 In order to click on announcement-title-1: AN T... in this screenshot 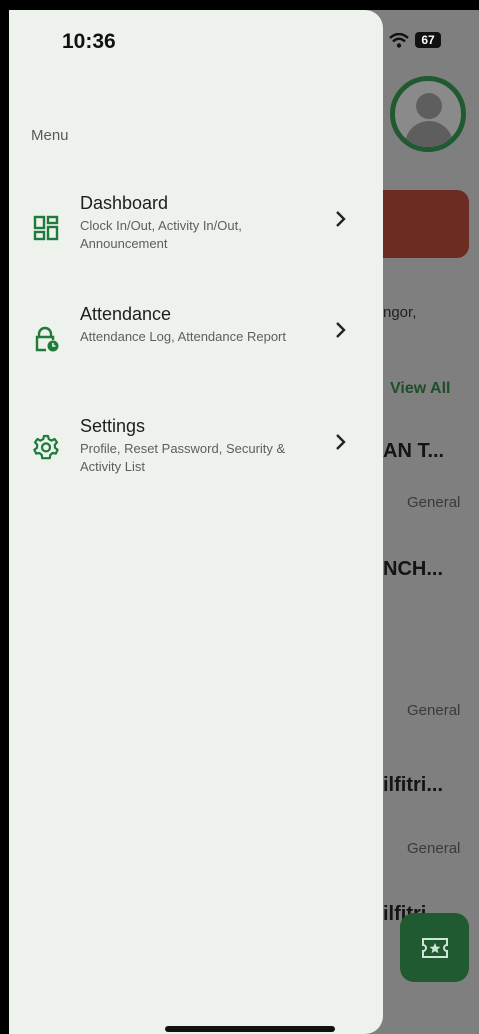, I will do `click(413, 451)`.